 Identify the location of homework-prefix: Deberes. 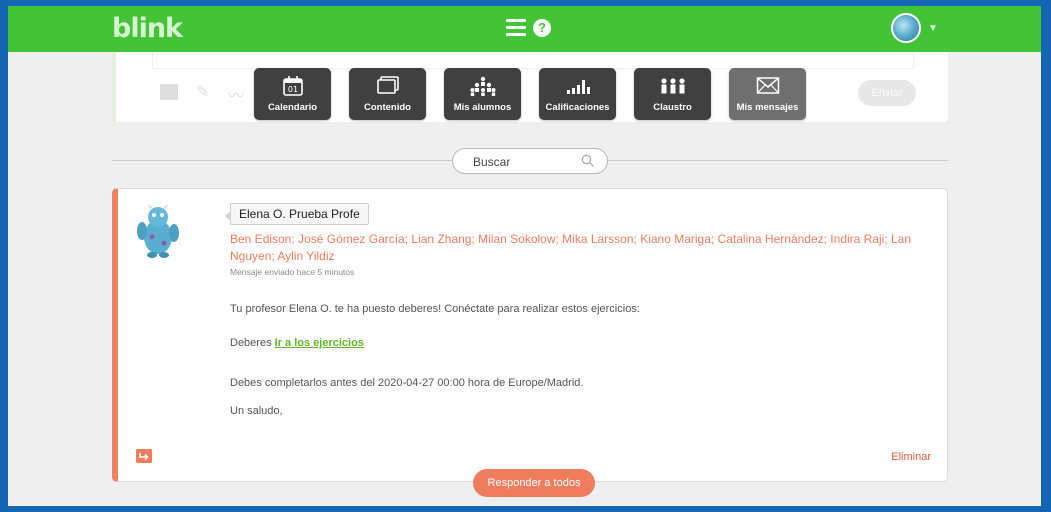
(251, 343).